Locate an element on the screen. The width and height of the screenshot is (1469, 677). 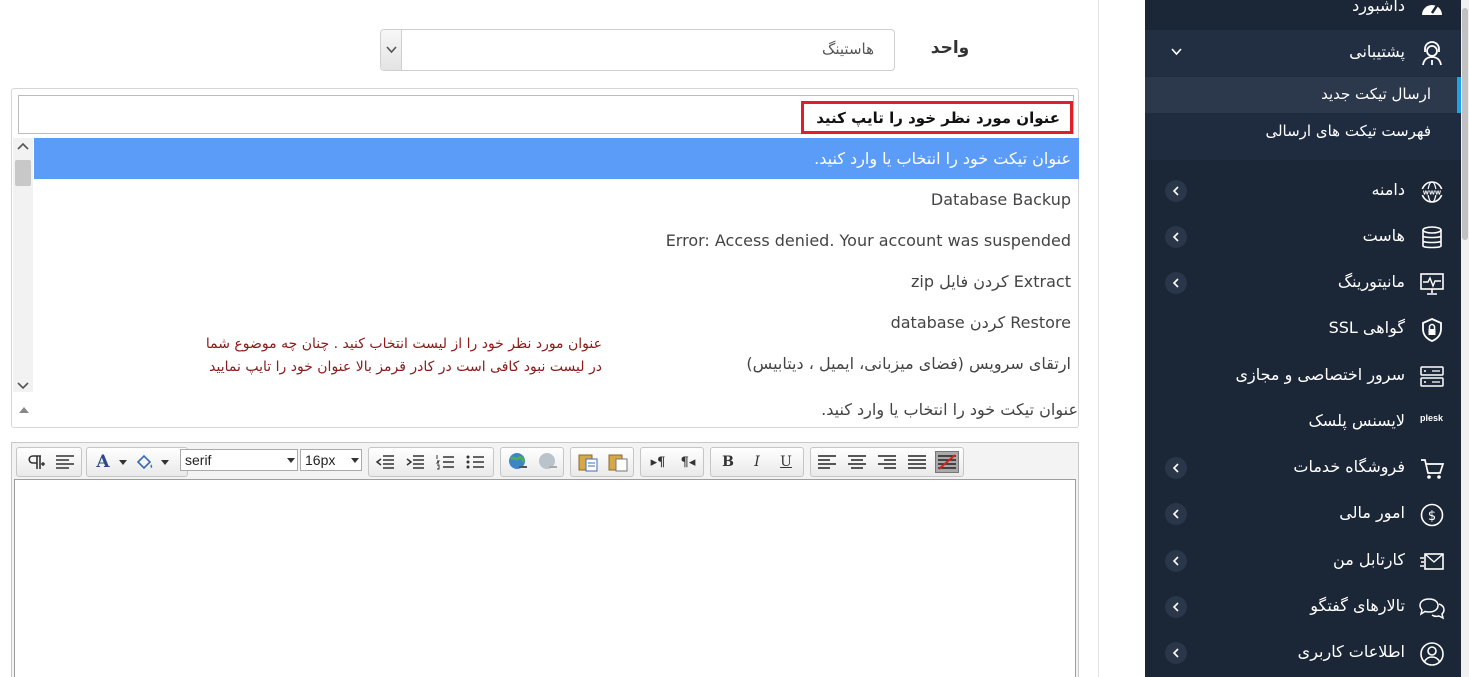
unordered-list-icon is located at coordinates (475, 462).